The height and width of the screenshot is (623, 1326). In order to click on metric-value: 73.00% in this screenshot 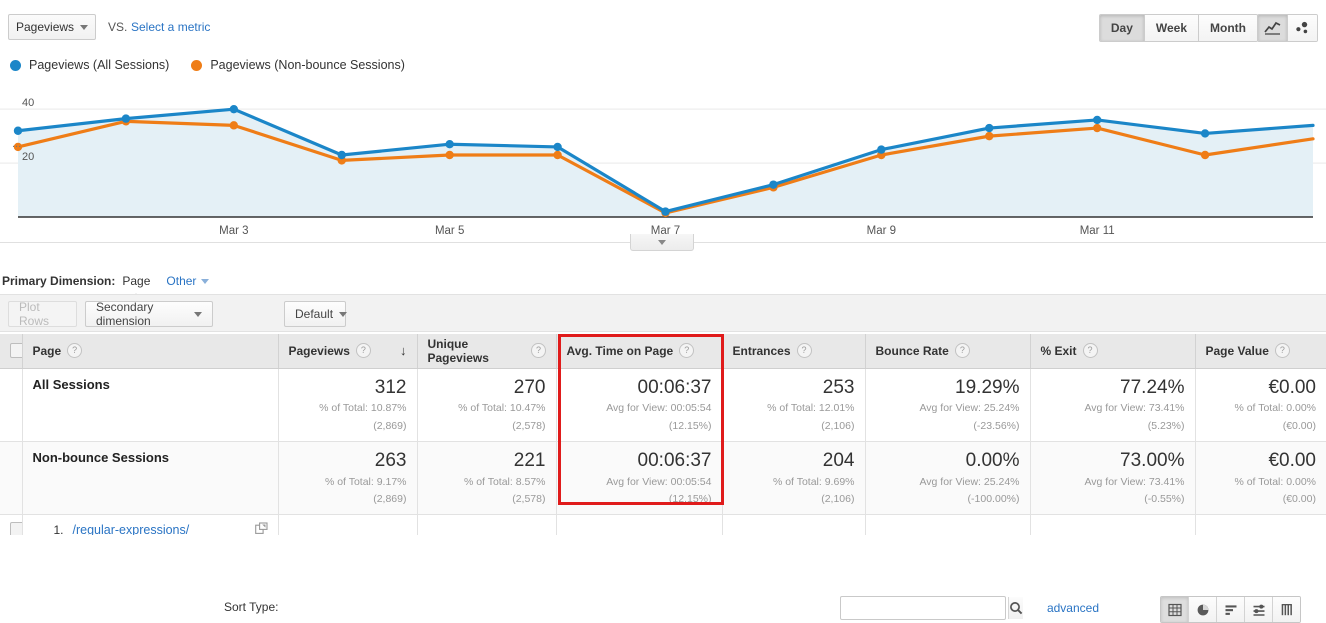, I will do `click(1152, 460)`.